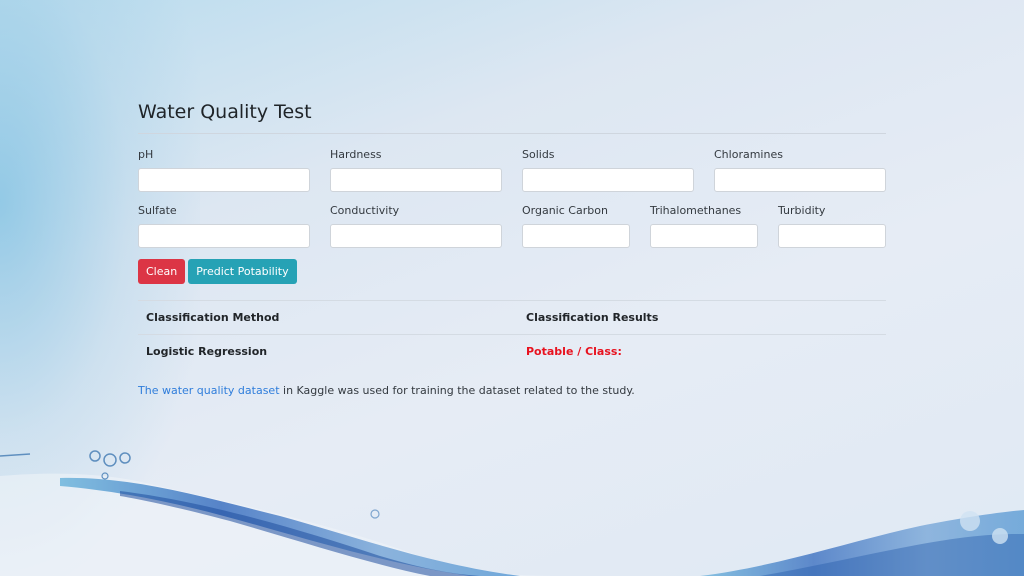 The width and height of the screenshot is (1024, 576). What do you see at coordinates (162, 271) in the screenshot?
I see `clean-button: Clean` at bounding box center [162, 271].